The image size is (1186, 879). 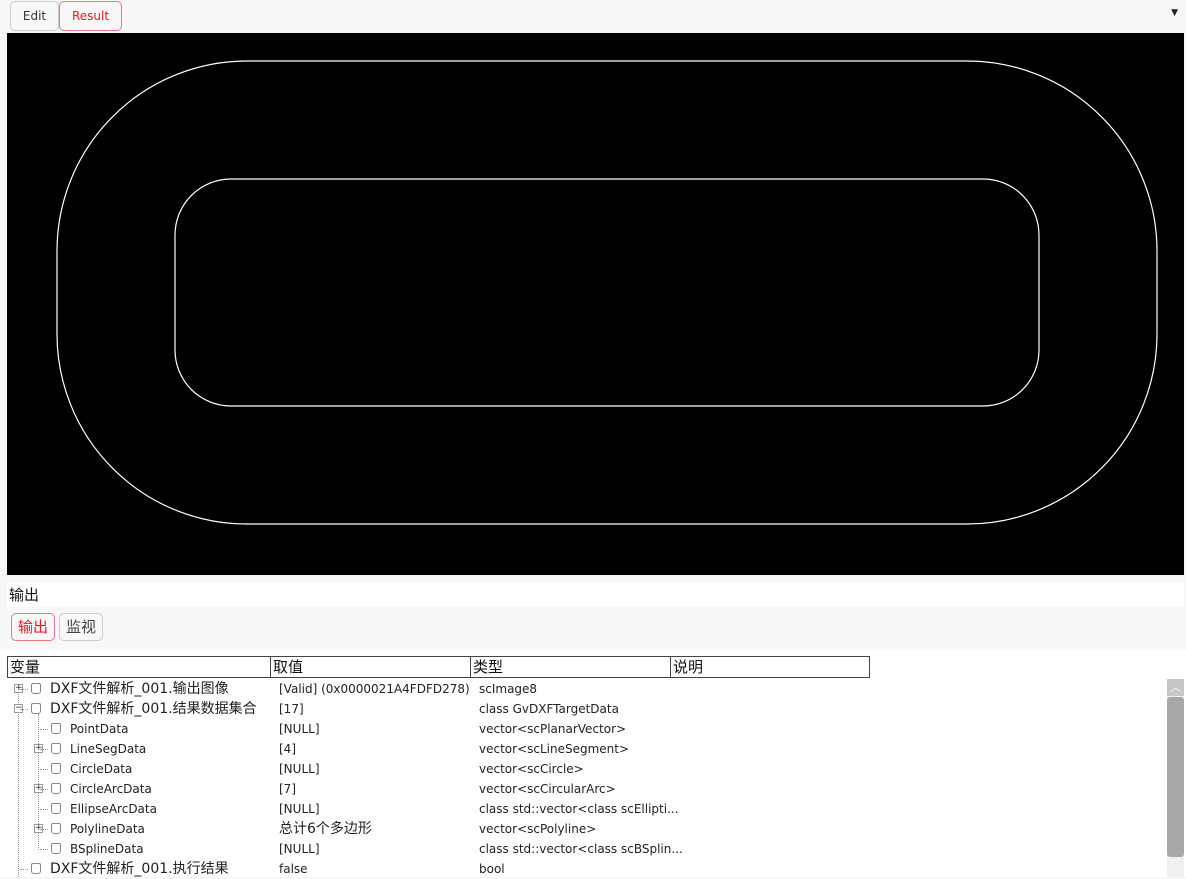 I want to click on table-row: + CircleArcData [7] vector<scCircularArc>, so click(x=580, y=789).